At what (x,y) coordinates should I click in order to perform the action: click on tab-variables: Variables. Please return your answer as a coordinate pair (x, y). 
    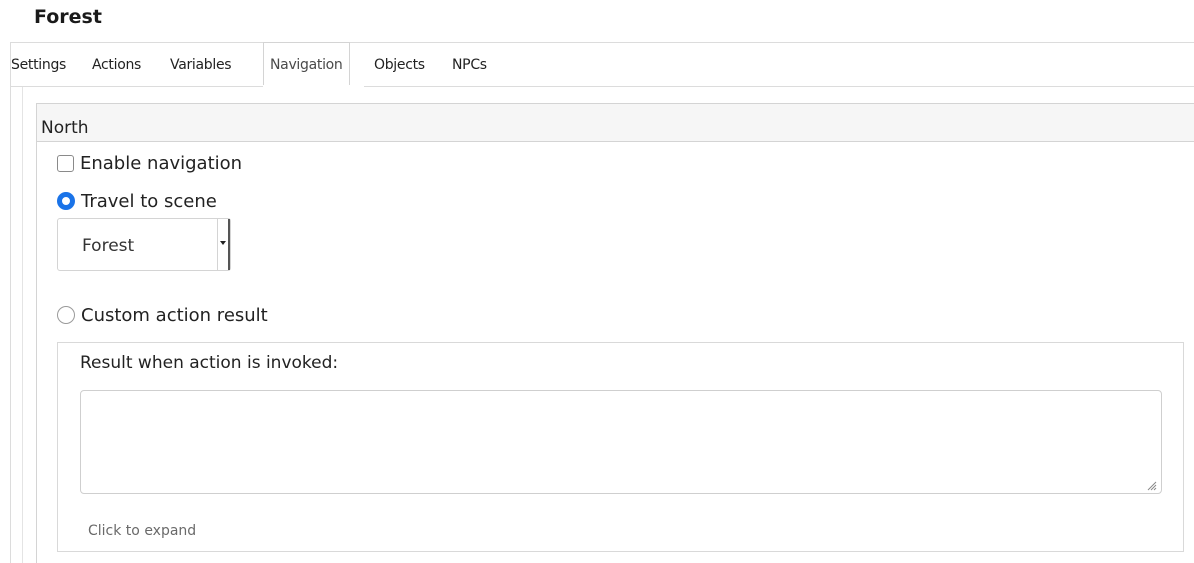
    Looking at the image, I should click on (201, 65).